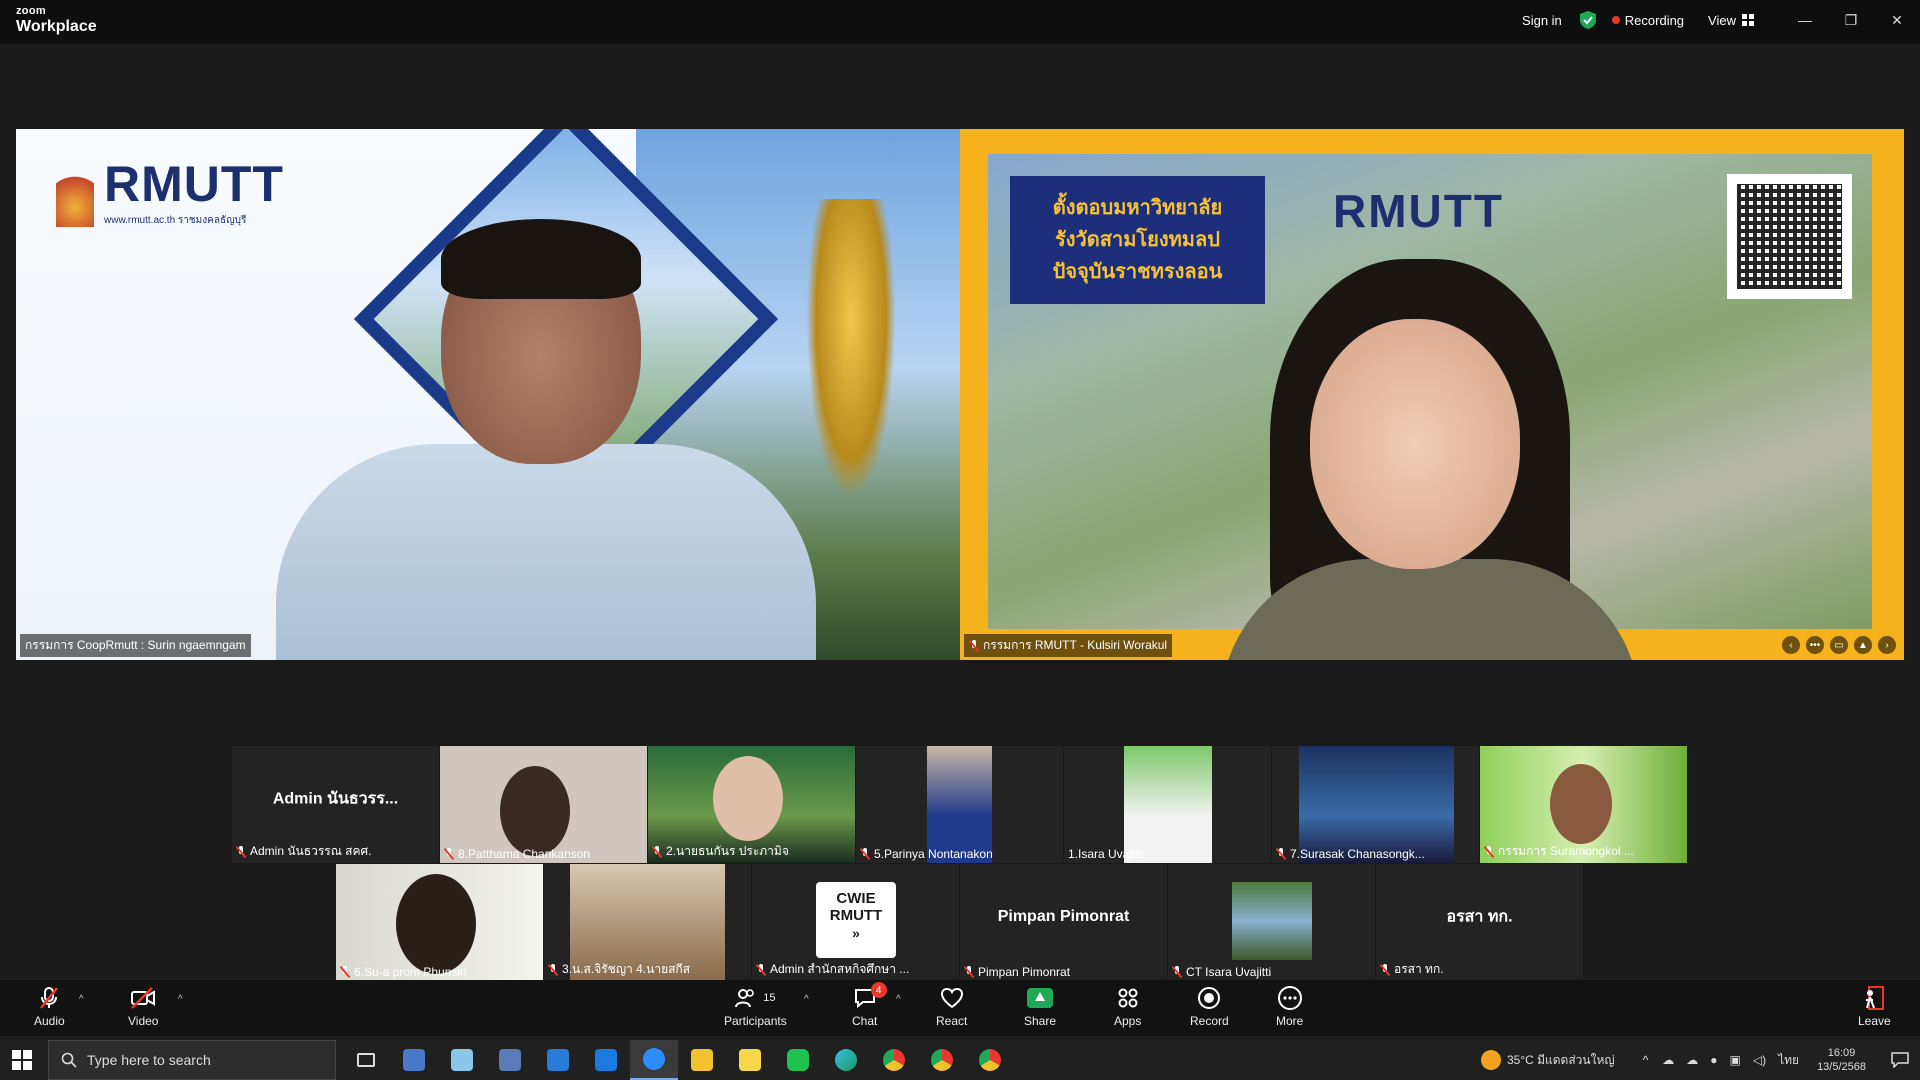 The height and width of the screenshot is (1080, 1920). I want to click on mail-icon, so click(606, 1060).